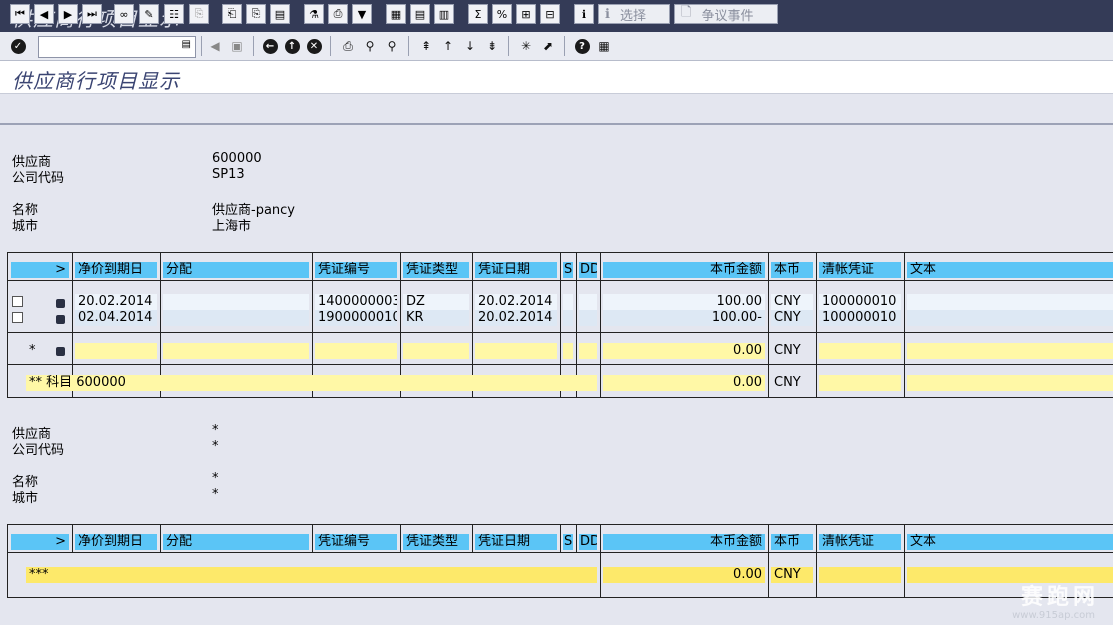  What do you see at coordinates (604, 46) in the screenshot?
I see `layout-menu-icon: ▦` at bounding box center [604, 46].